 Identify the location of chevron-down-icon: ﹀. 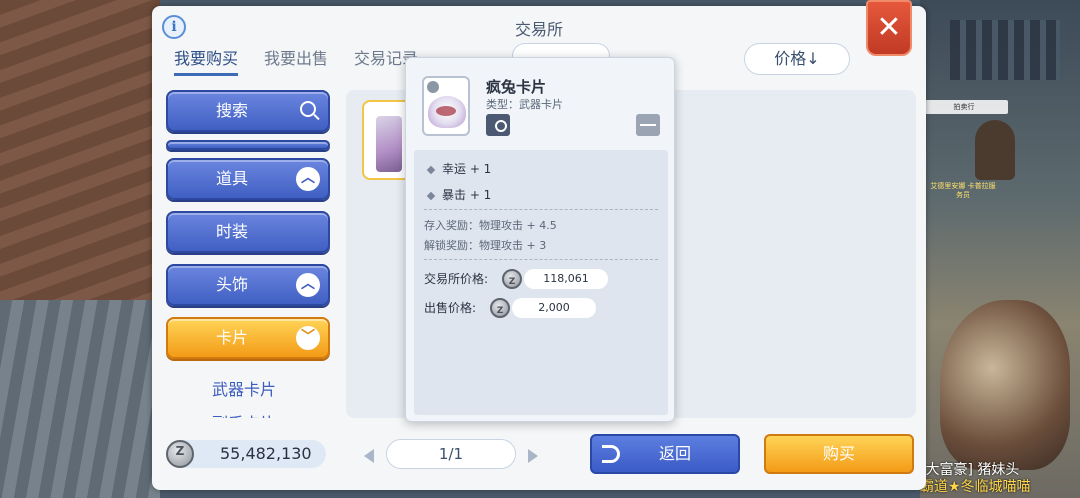
(308, 338).